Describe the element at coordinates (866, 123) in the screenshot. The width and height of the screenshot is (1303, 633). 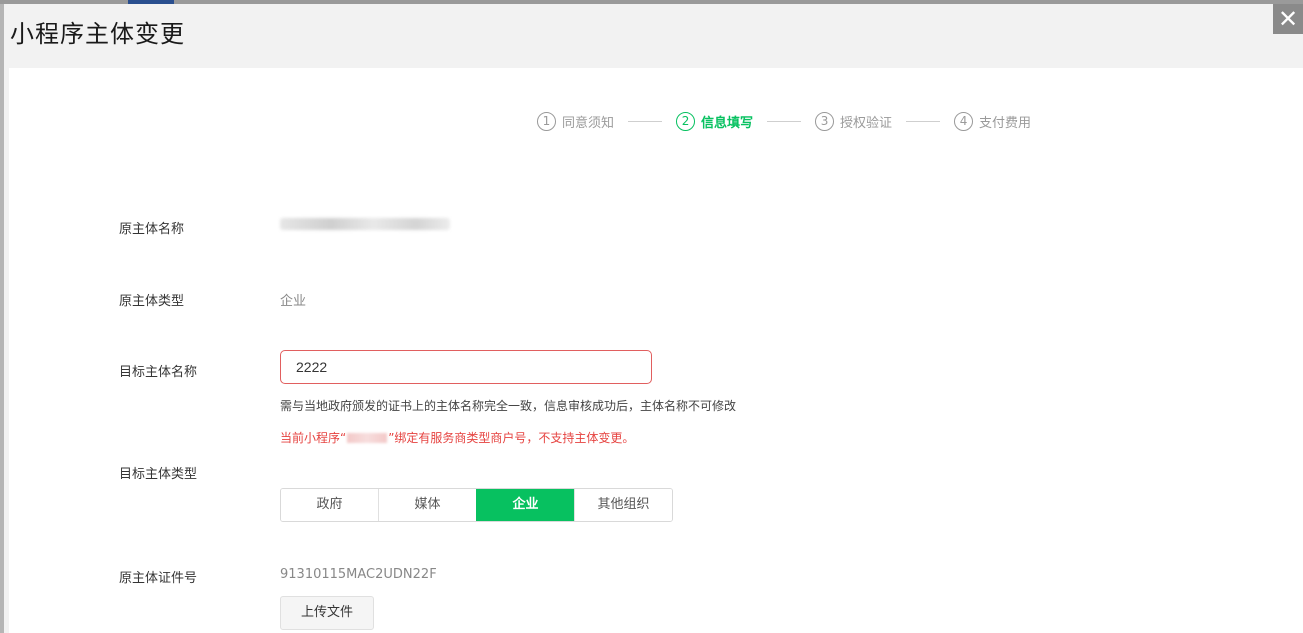
I see `step-label: 授权验证` at that location.